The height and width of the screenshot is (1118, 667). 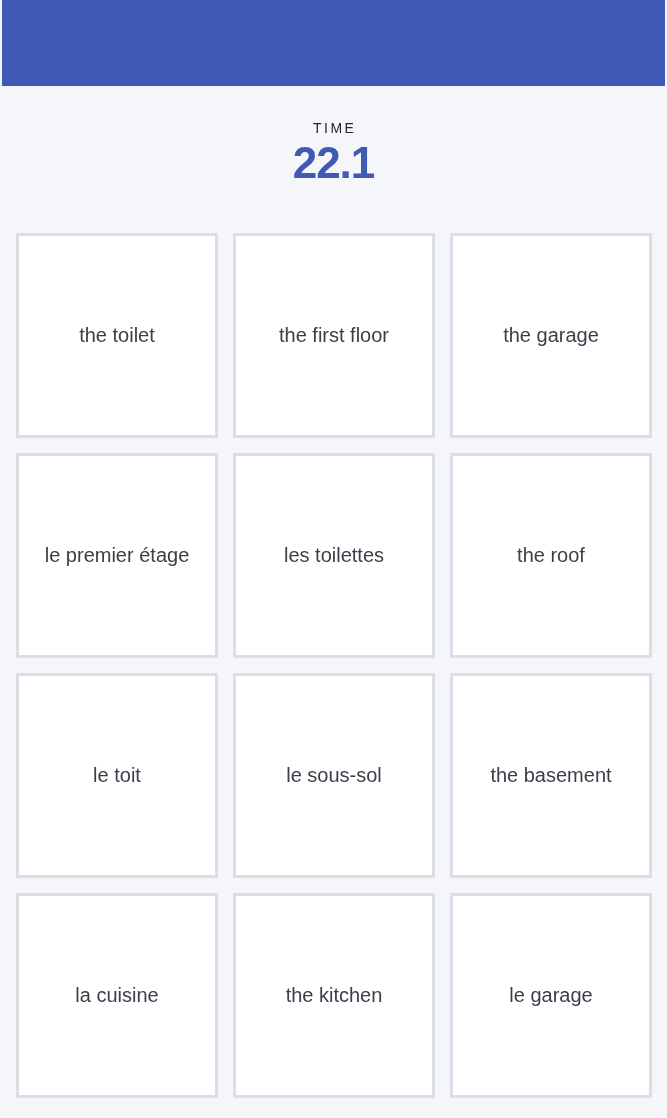 I want to click on word-card: la cuisine, so click(x=117, y=995).